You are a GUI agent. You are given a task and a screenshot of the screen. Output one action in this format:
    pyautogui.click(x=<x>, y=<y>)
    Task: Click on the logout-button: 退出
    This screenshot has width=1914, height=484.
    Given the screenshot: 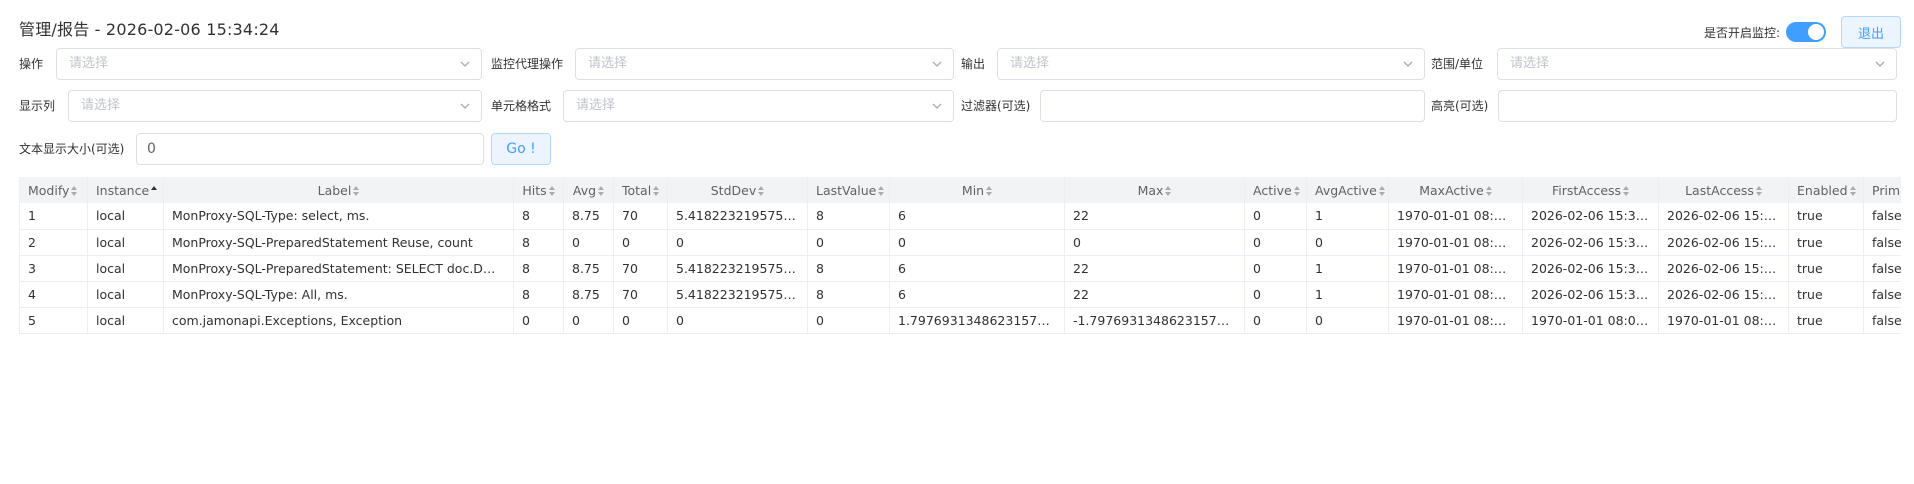 What is the action you would take?
    pyautogui.click(x=1871, y=32)
    